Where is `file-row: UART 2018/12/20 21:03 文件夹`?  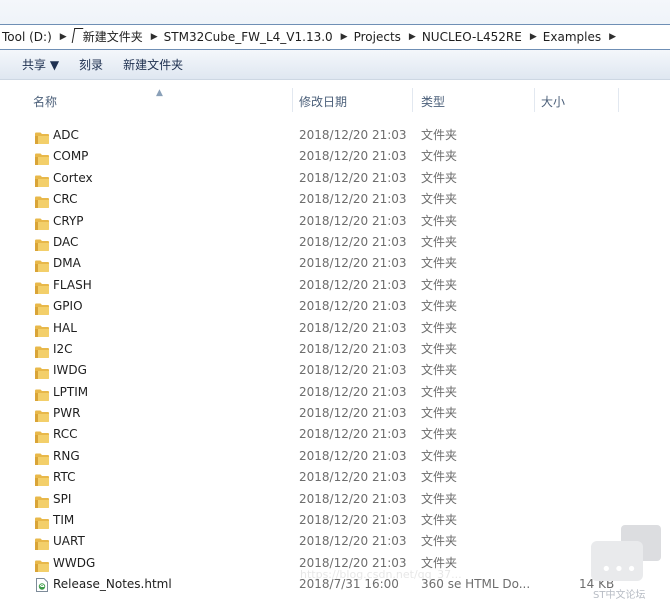 file-row: UART 2018/12/20 21:03 文件夹 is located at coordinates (335, 541).